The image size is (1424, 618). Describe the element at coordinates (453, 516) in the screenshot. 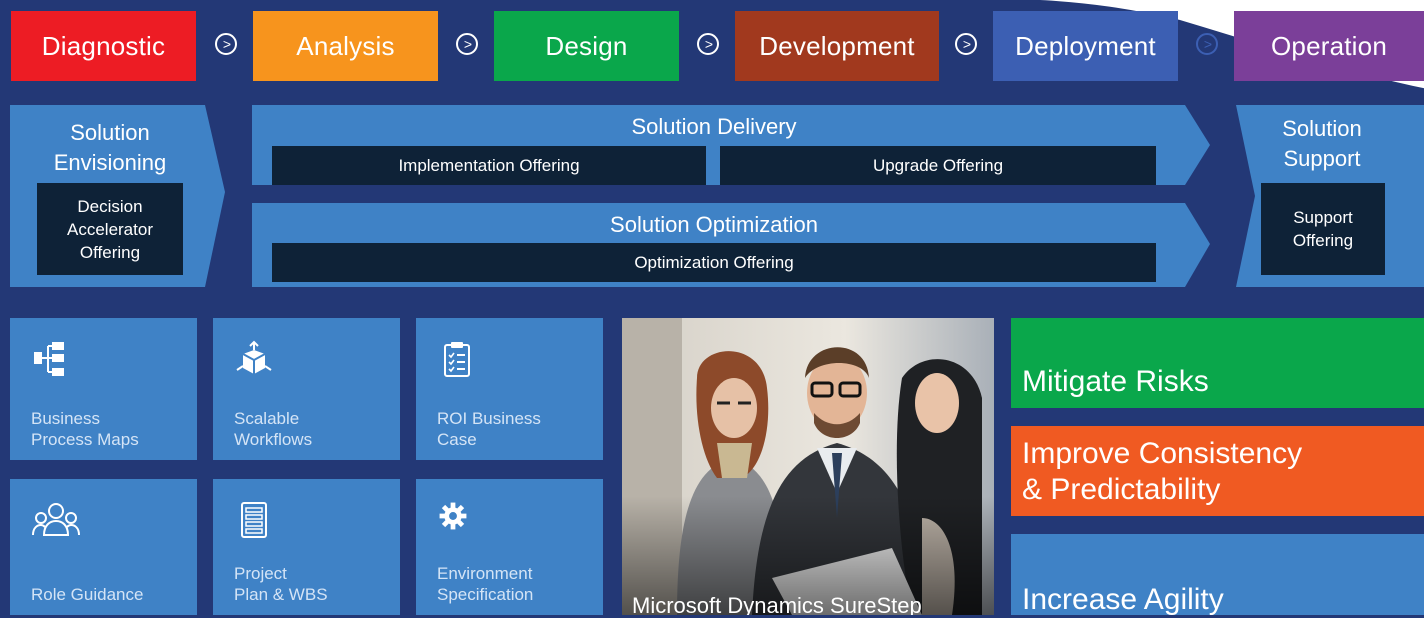

I see `gear-icon` at that location.